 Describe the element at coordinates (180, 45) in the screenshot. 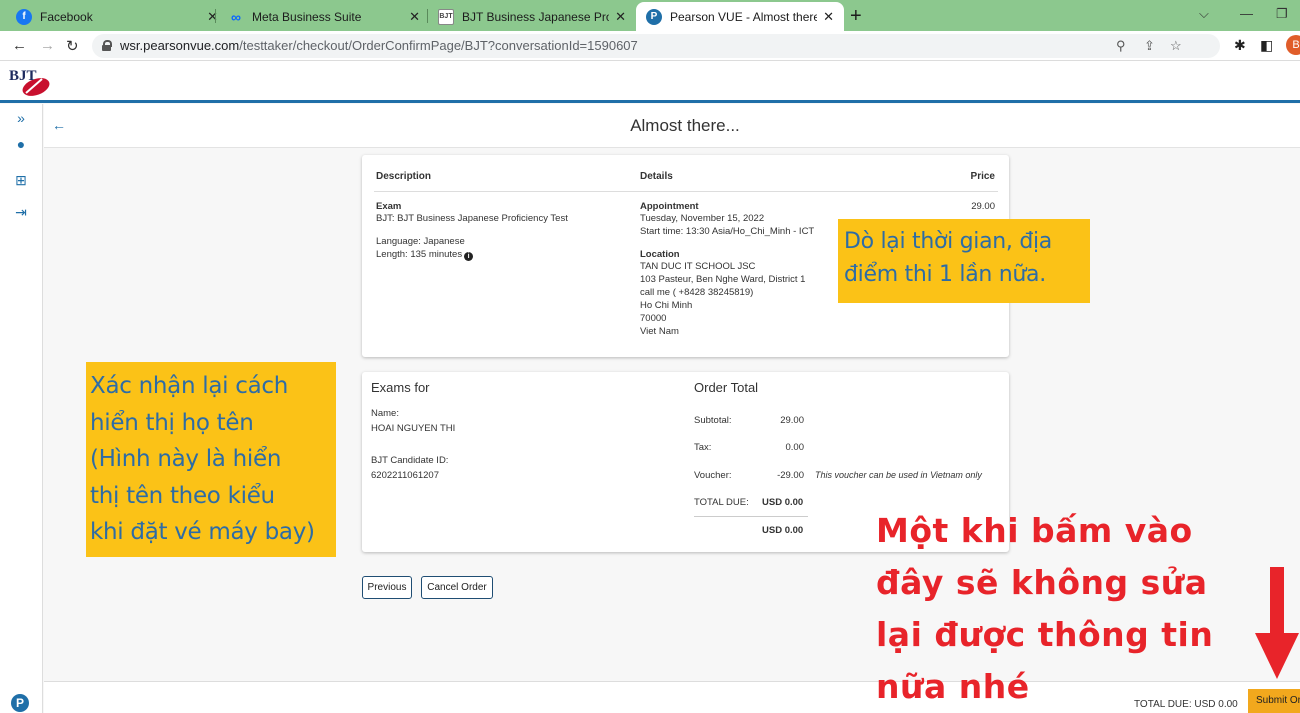

I see `url-host: wsr.pearsonvue.com` at that location.